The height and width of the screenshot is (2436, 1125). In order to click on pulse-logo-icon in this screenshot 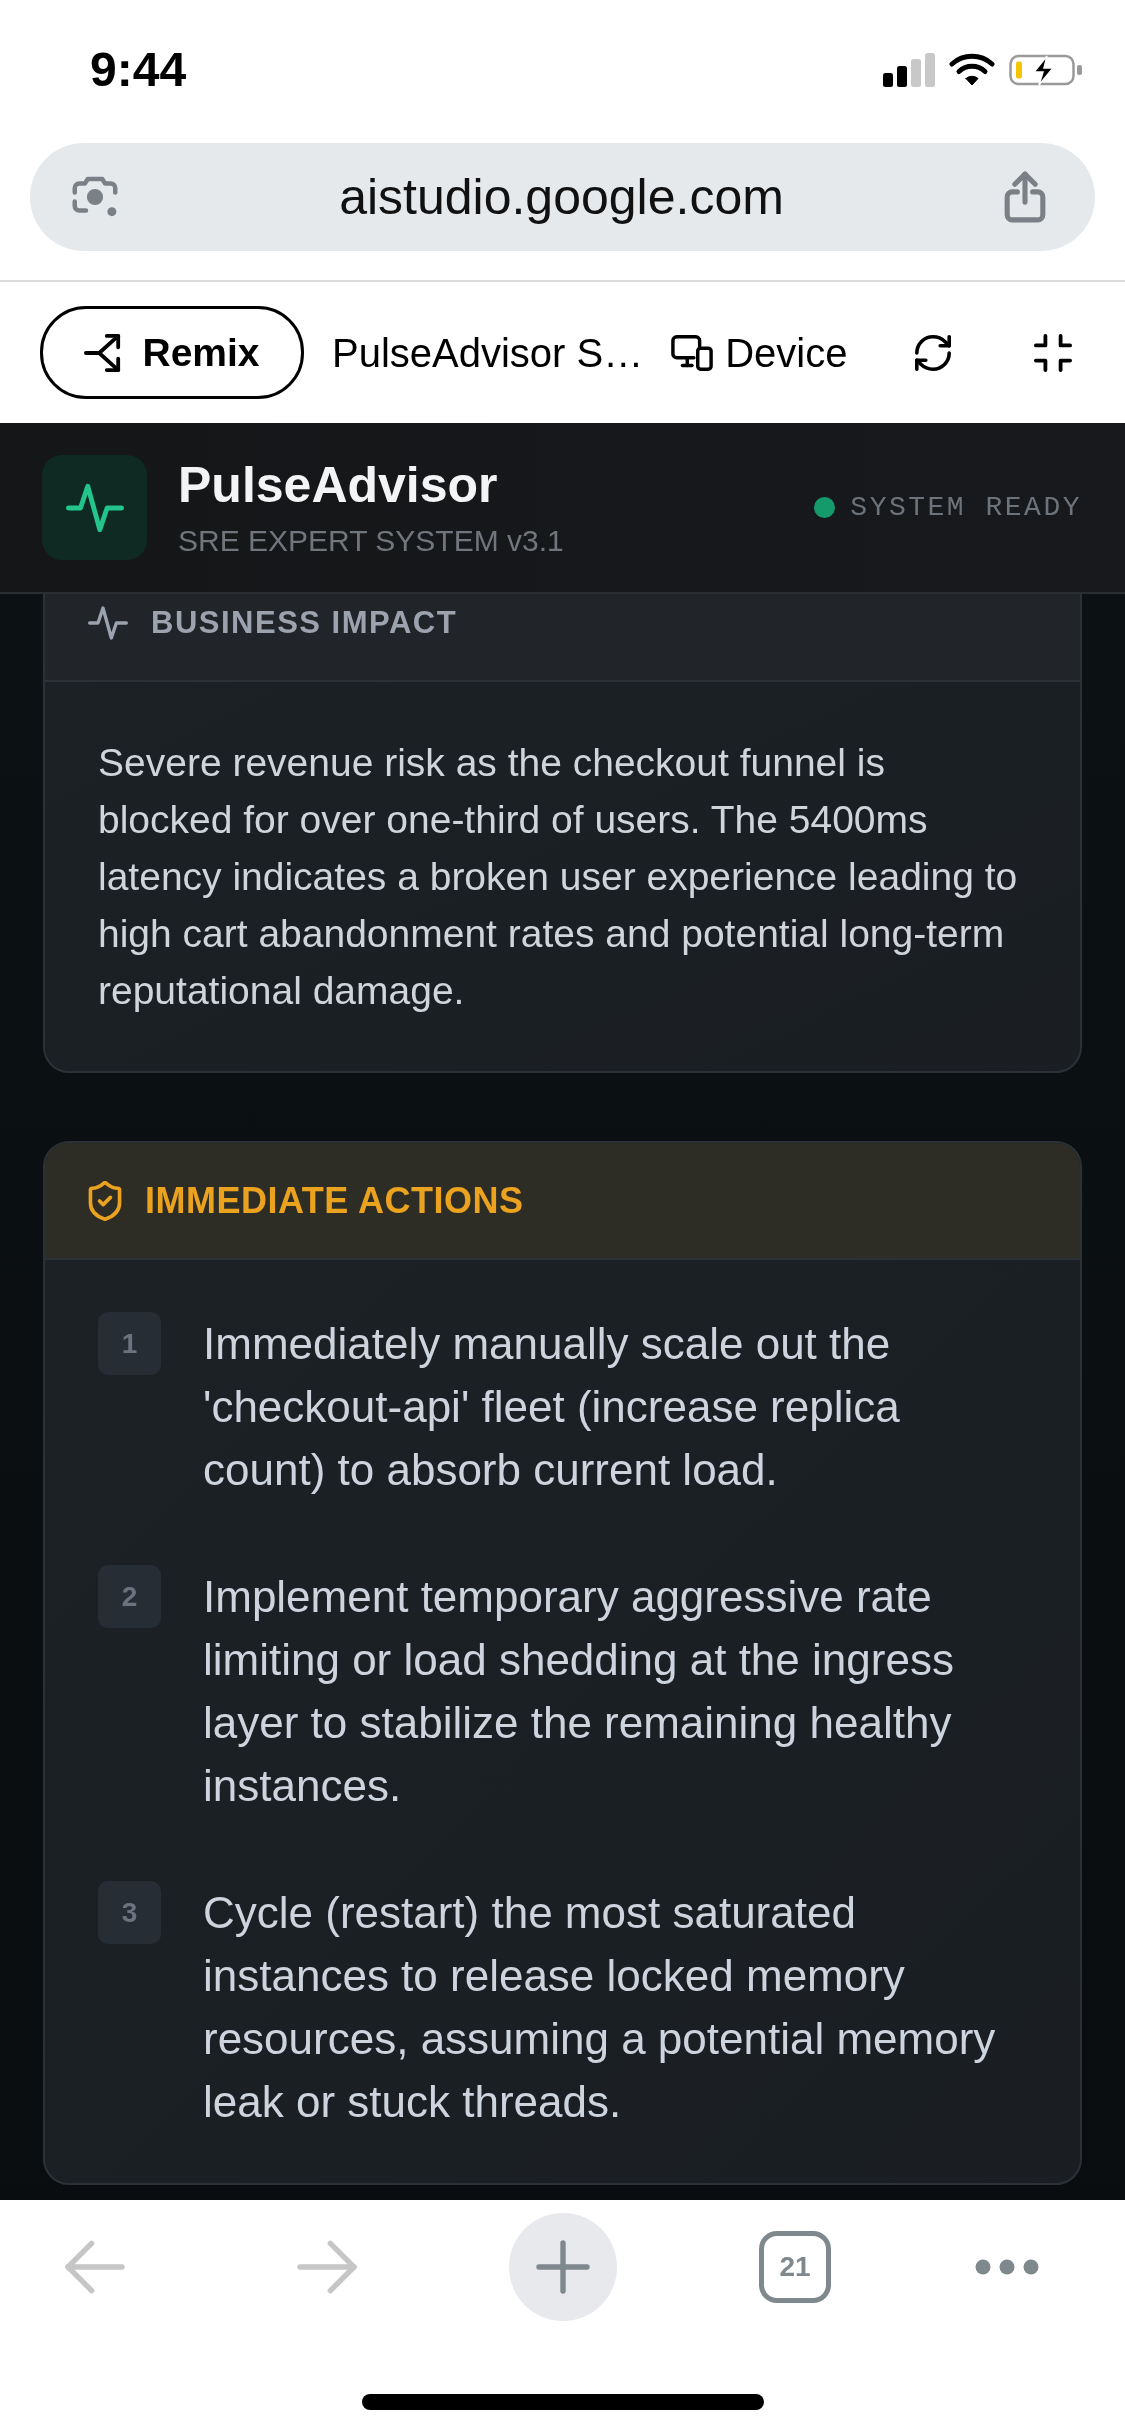, I will do `click(94, 507)`.